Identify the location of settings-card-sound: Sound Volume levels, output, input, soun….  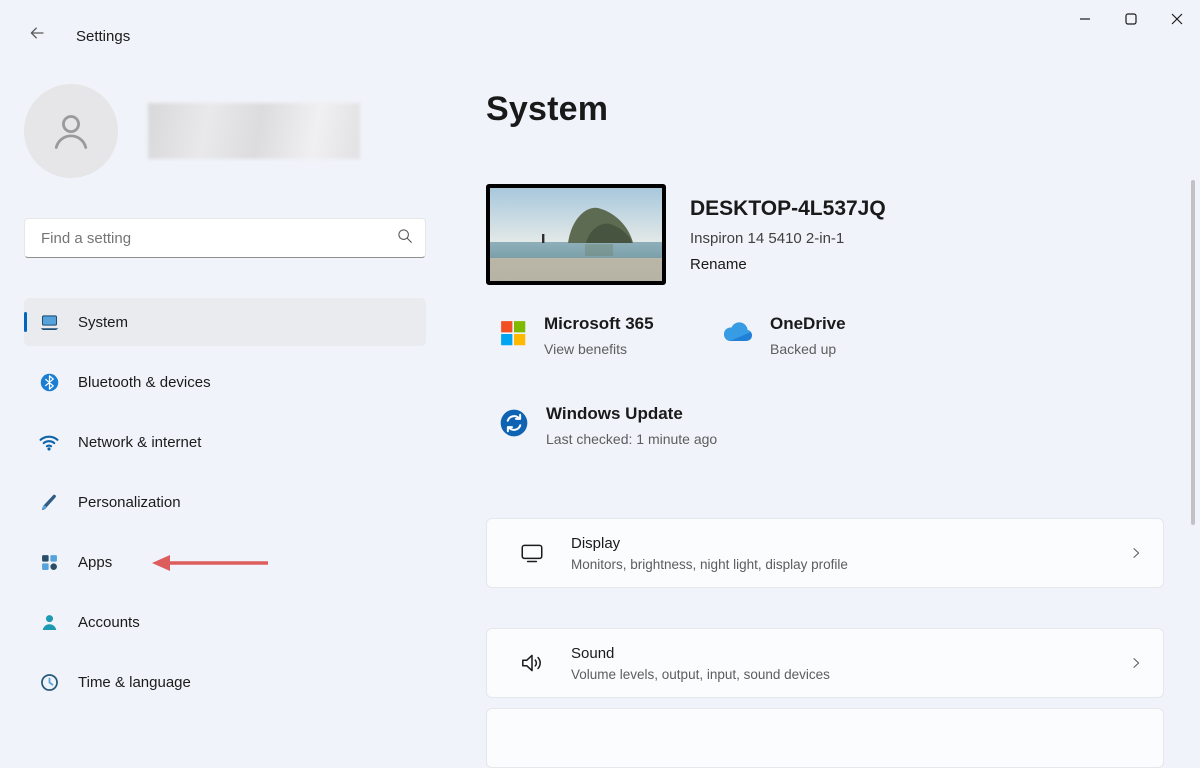
(825, 663).